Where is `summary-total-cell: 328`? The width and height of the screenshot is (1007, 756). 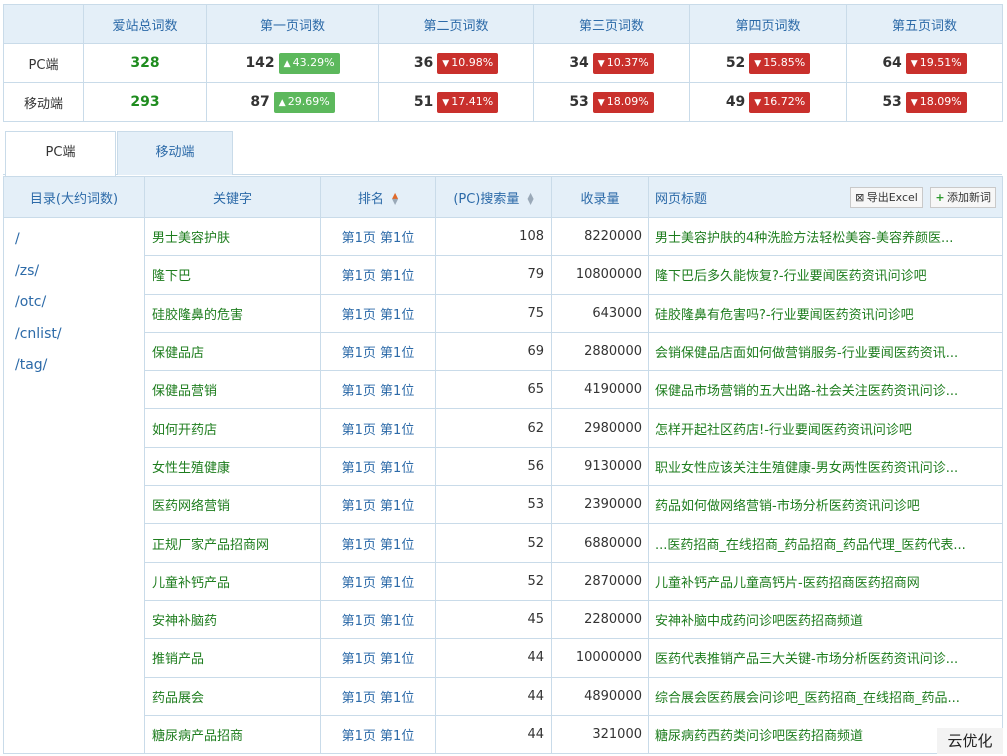 summary-total-cell: 328 is located at coordinates (145, 63).